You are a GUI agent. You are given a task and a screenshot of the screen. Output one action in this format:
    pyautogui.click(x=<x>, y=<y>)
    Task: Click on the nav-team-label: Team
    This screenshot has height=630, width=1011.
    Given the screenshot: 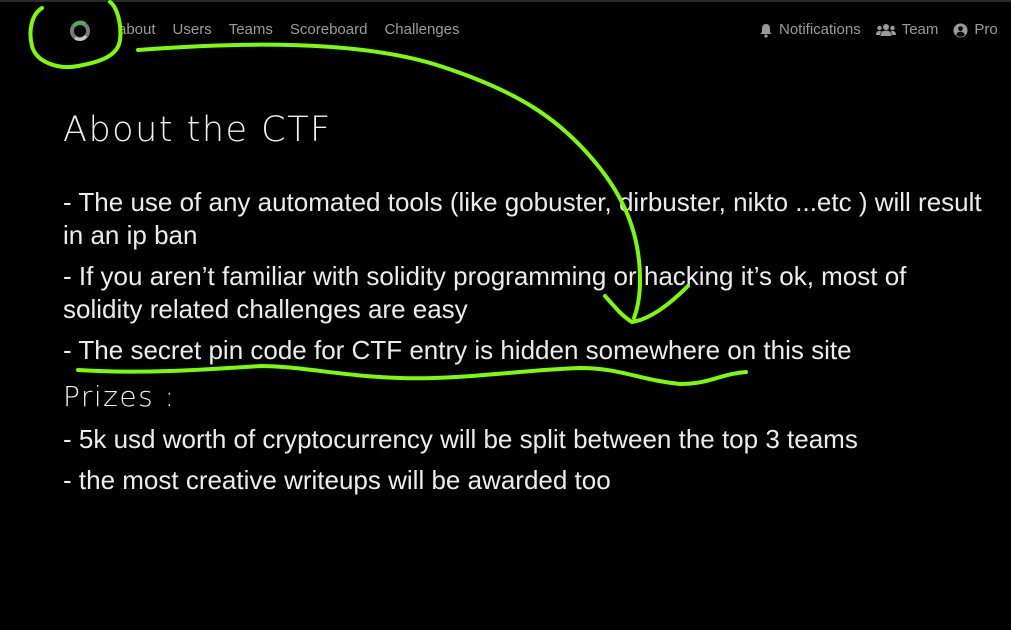 What is the action you would take?
    pyautogui.click(x=920, y=29)
    